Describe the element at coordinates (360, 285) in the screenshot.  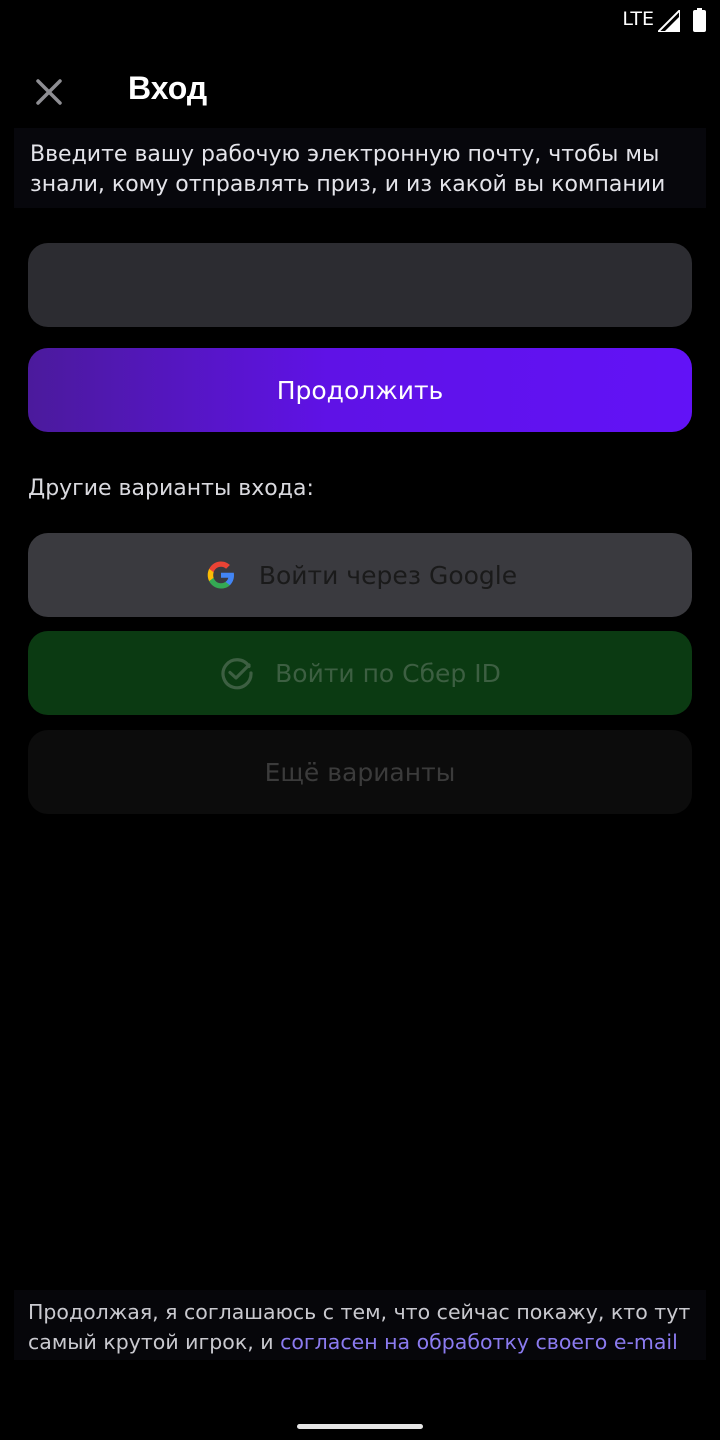
I see `email-field` at that location.